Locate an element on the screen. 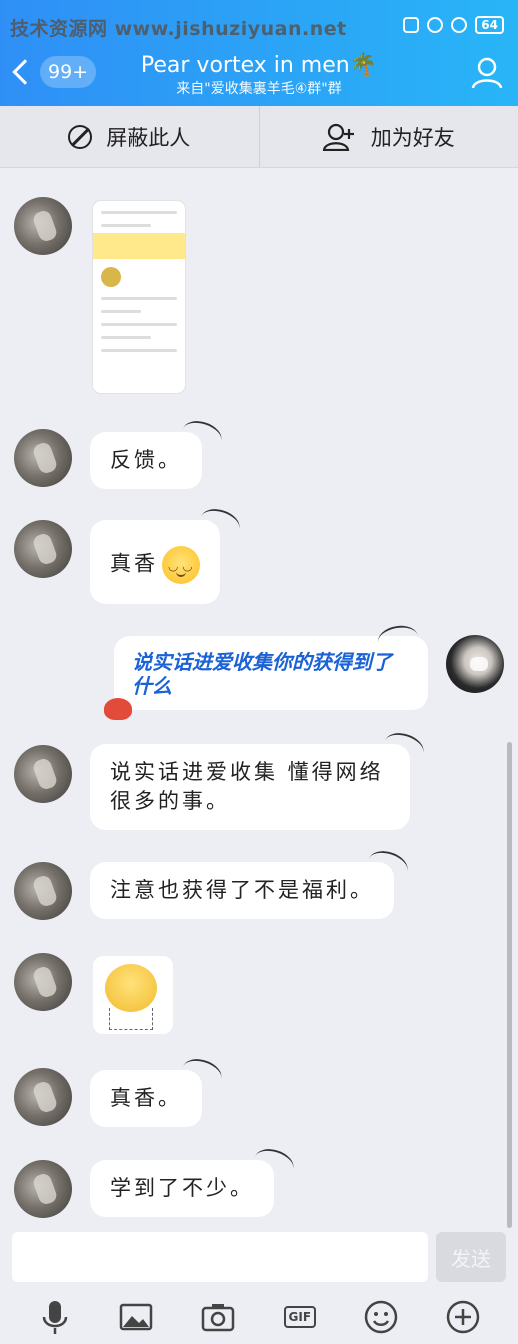 The width and height of the screenshot is (518, 1344). status-icons: 64 is located at coordinates (453, 25).